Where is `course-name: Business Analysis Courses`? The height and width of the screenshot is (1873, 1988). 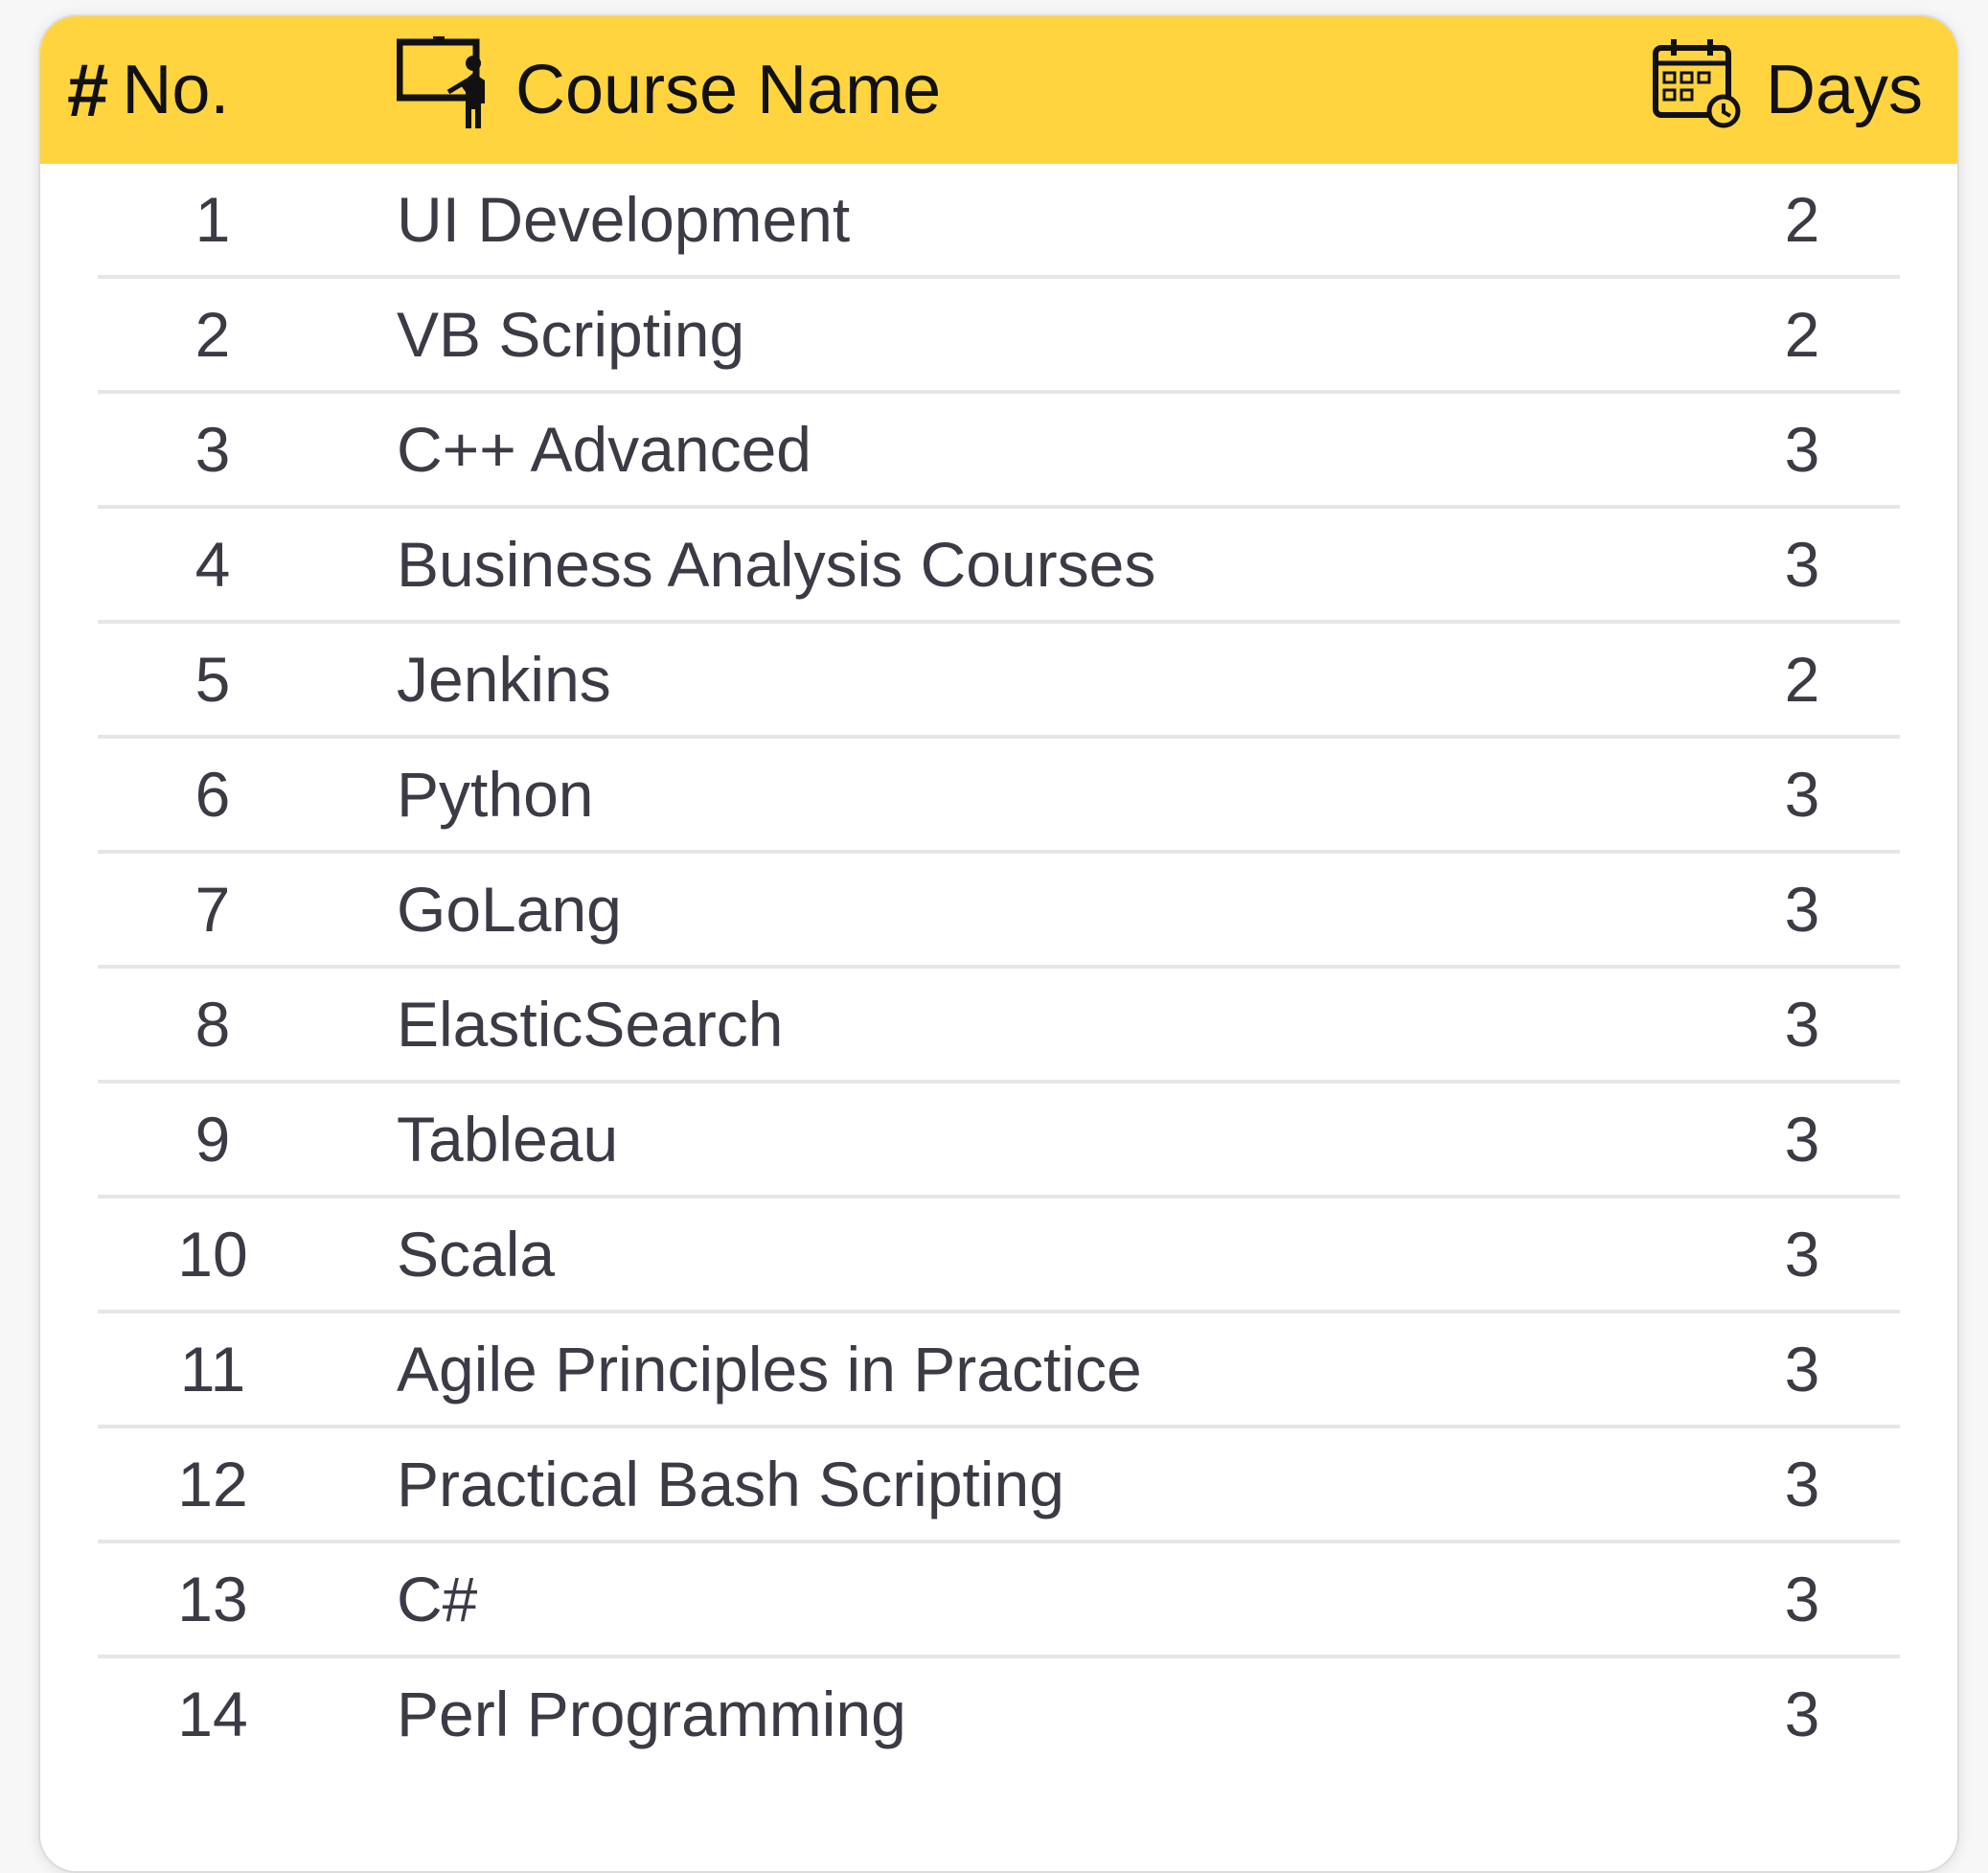
course-name: Business Analysis Courses is located at coordinates (776, 564).